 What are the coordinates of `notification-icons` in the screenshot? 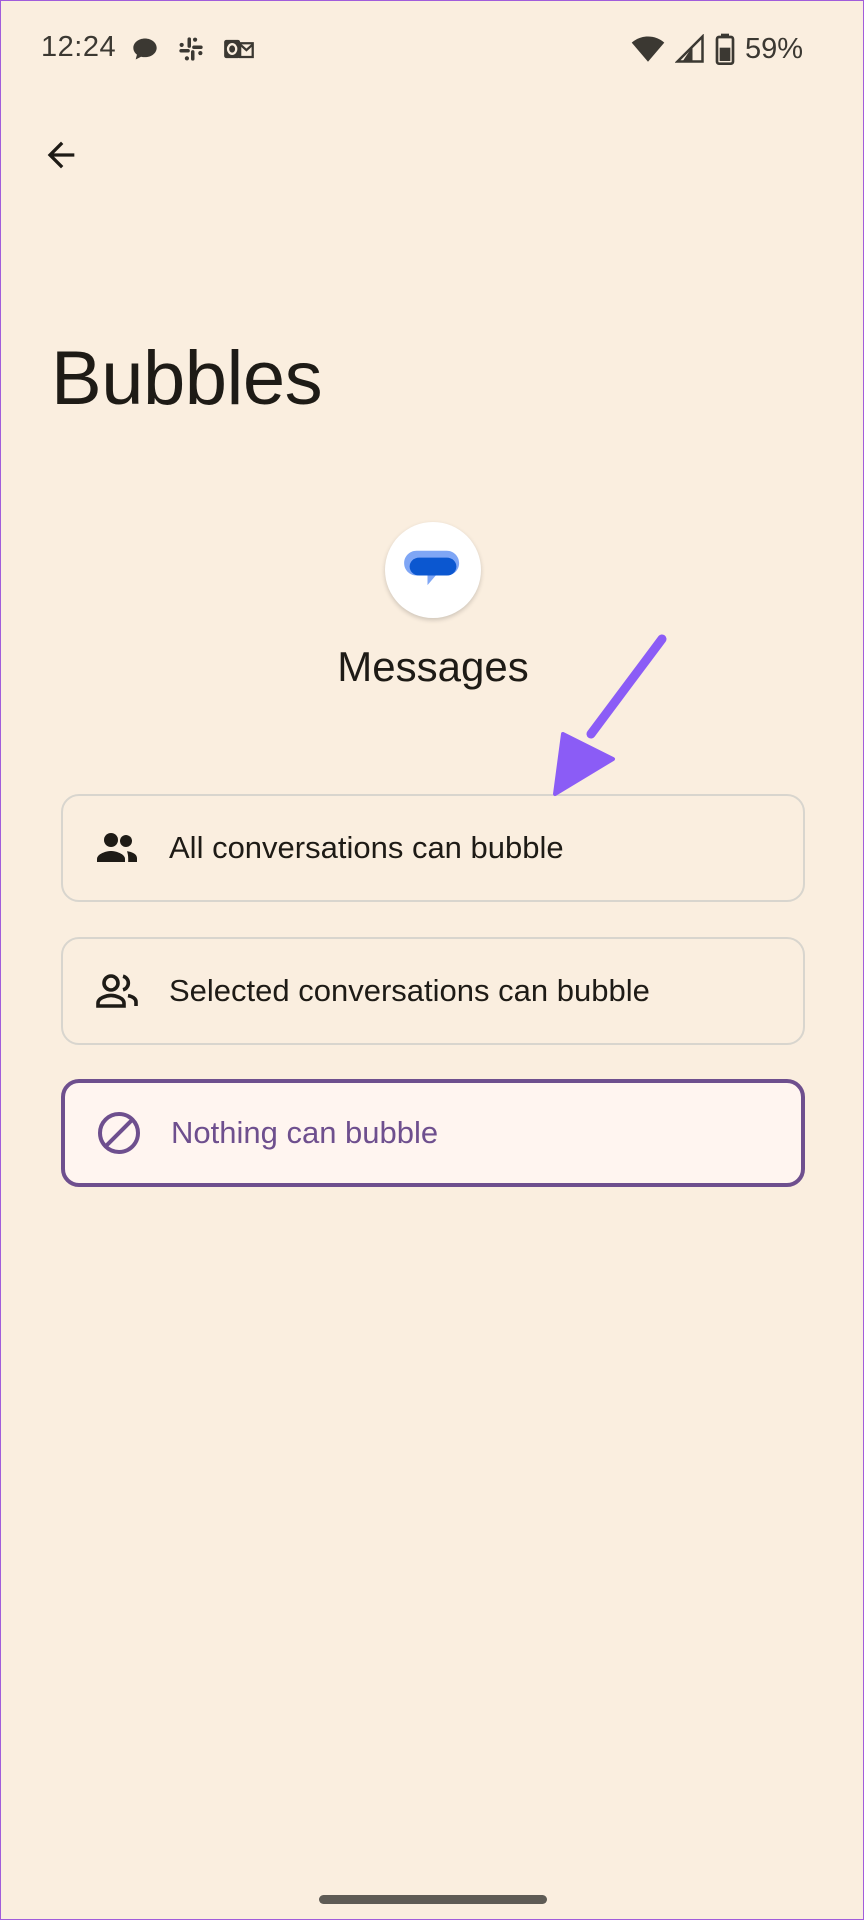 It's located at (193, 49).